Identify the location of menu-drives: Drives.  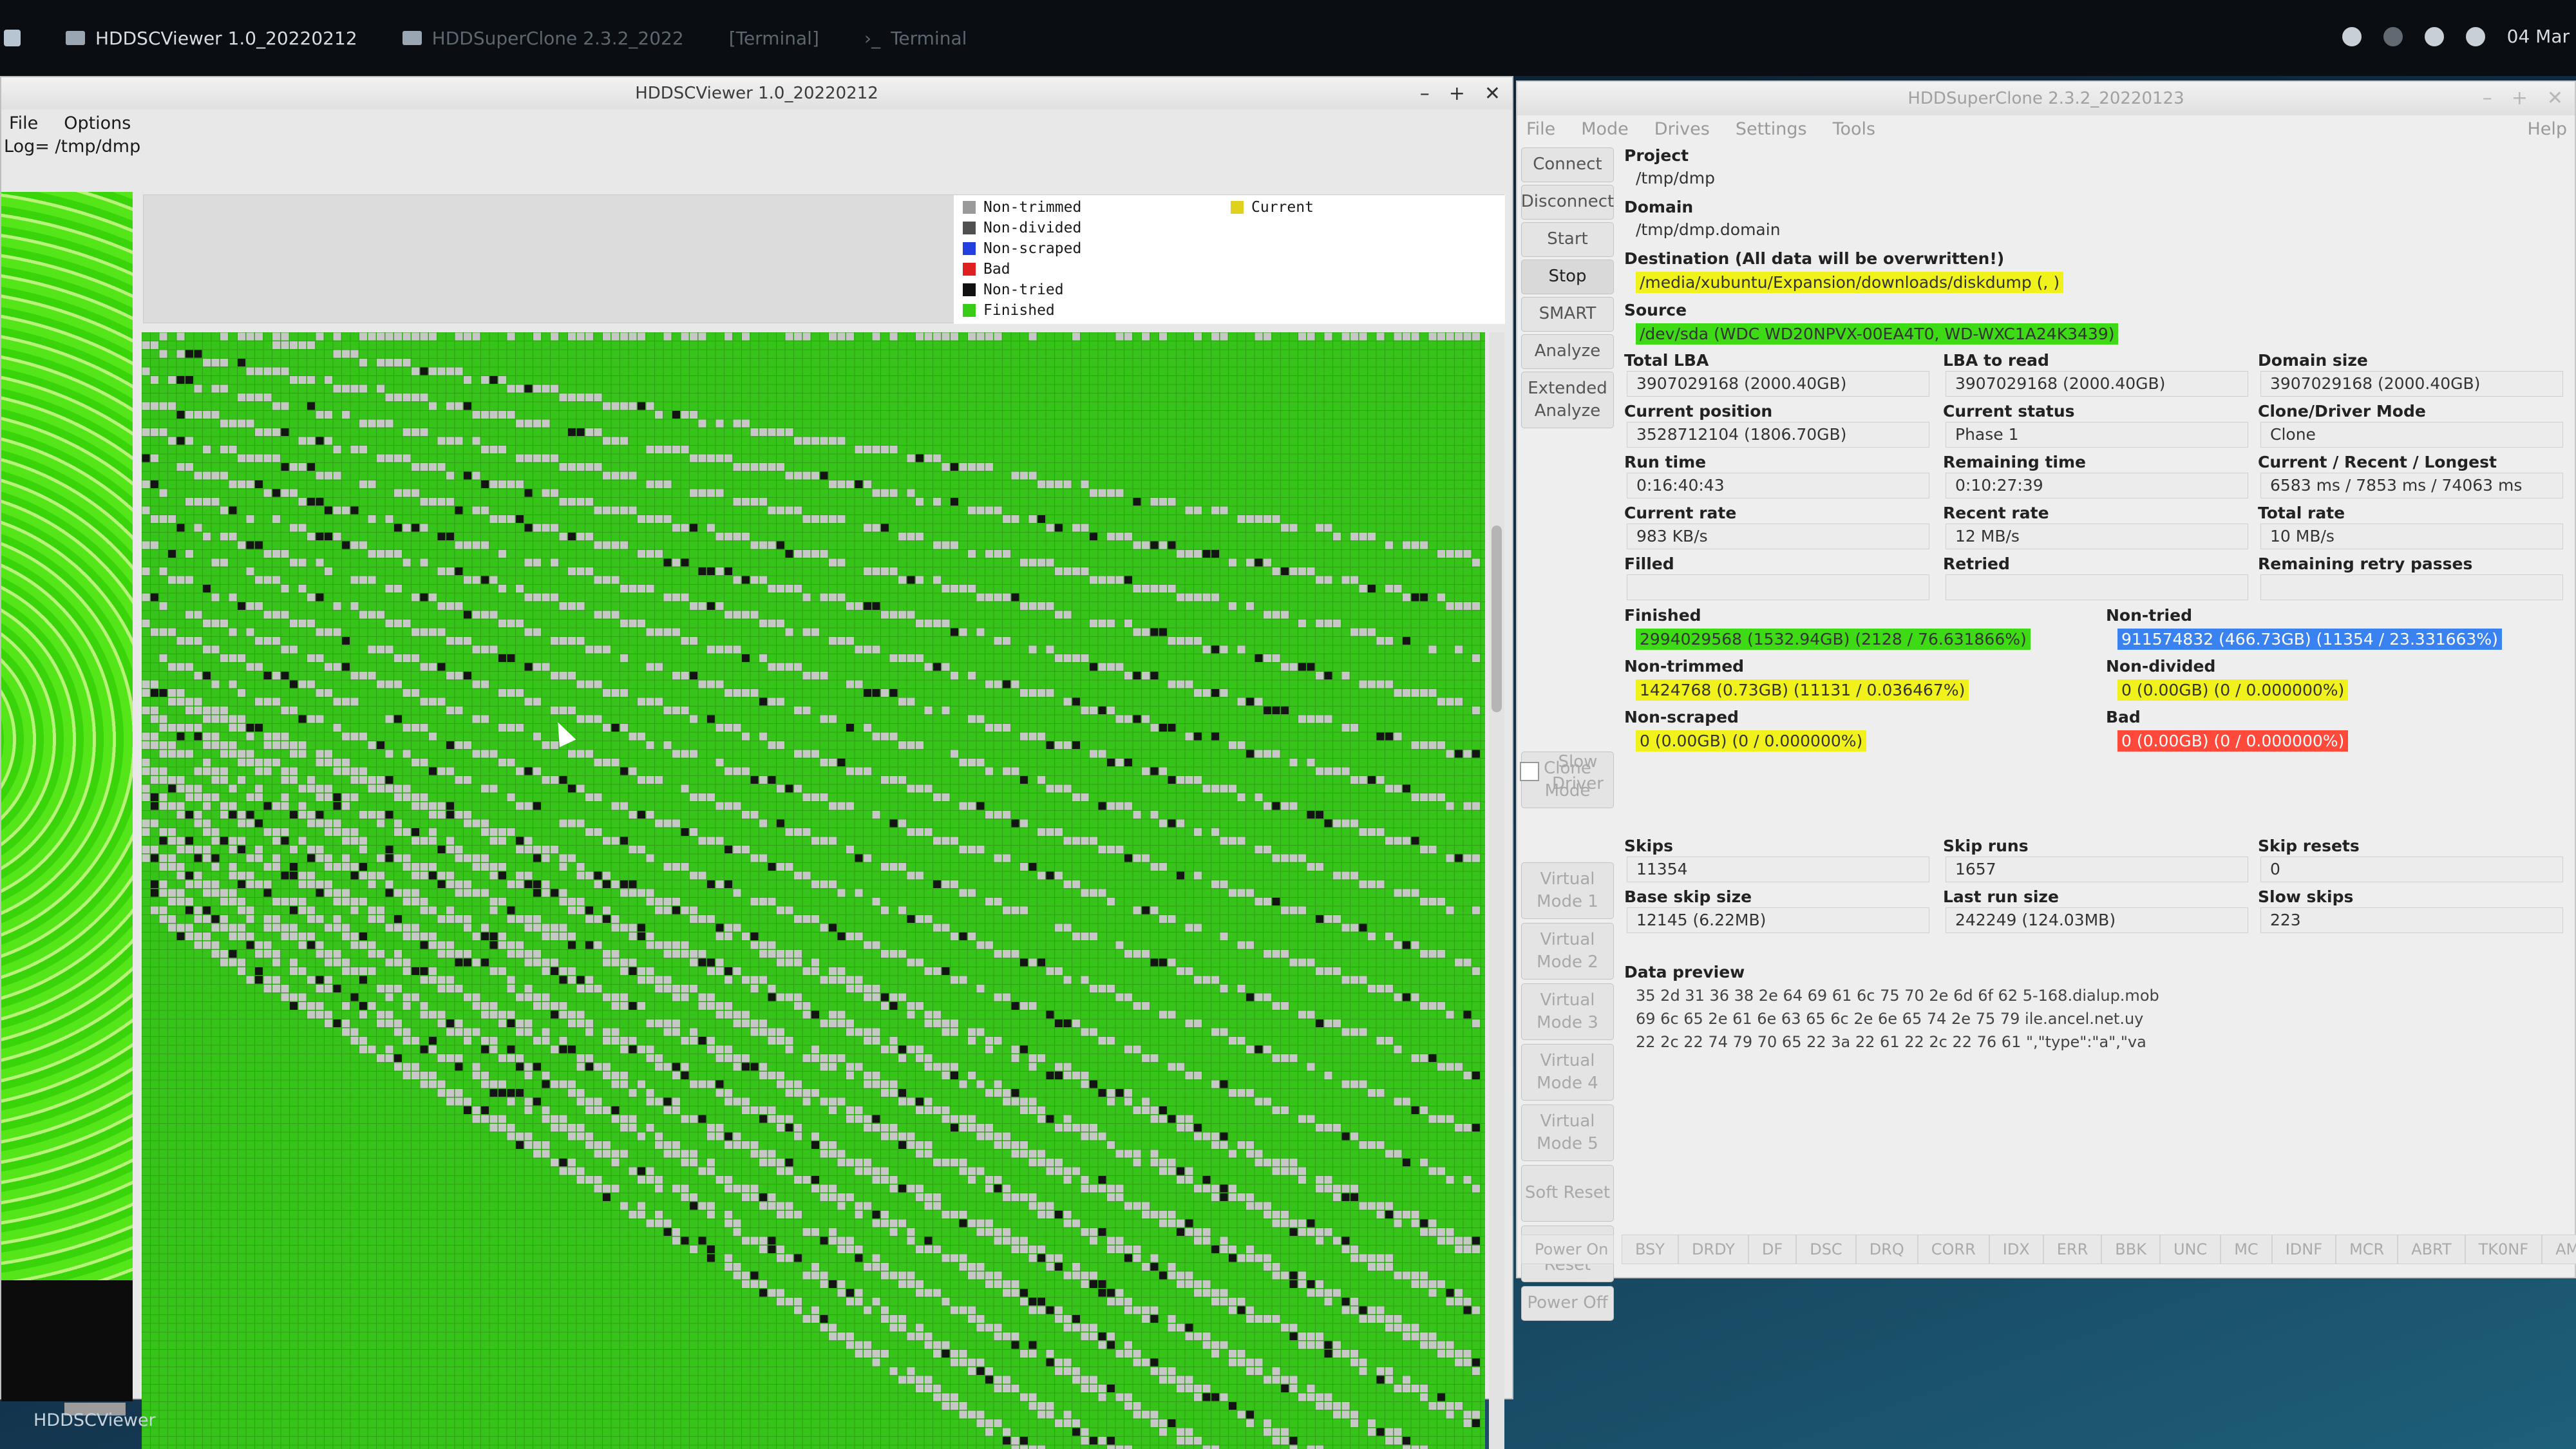
(1682, 129).